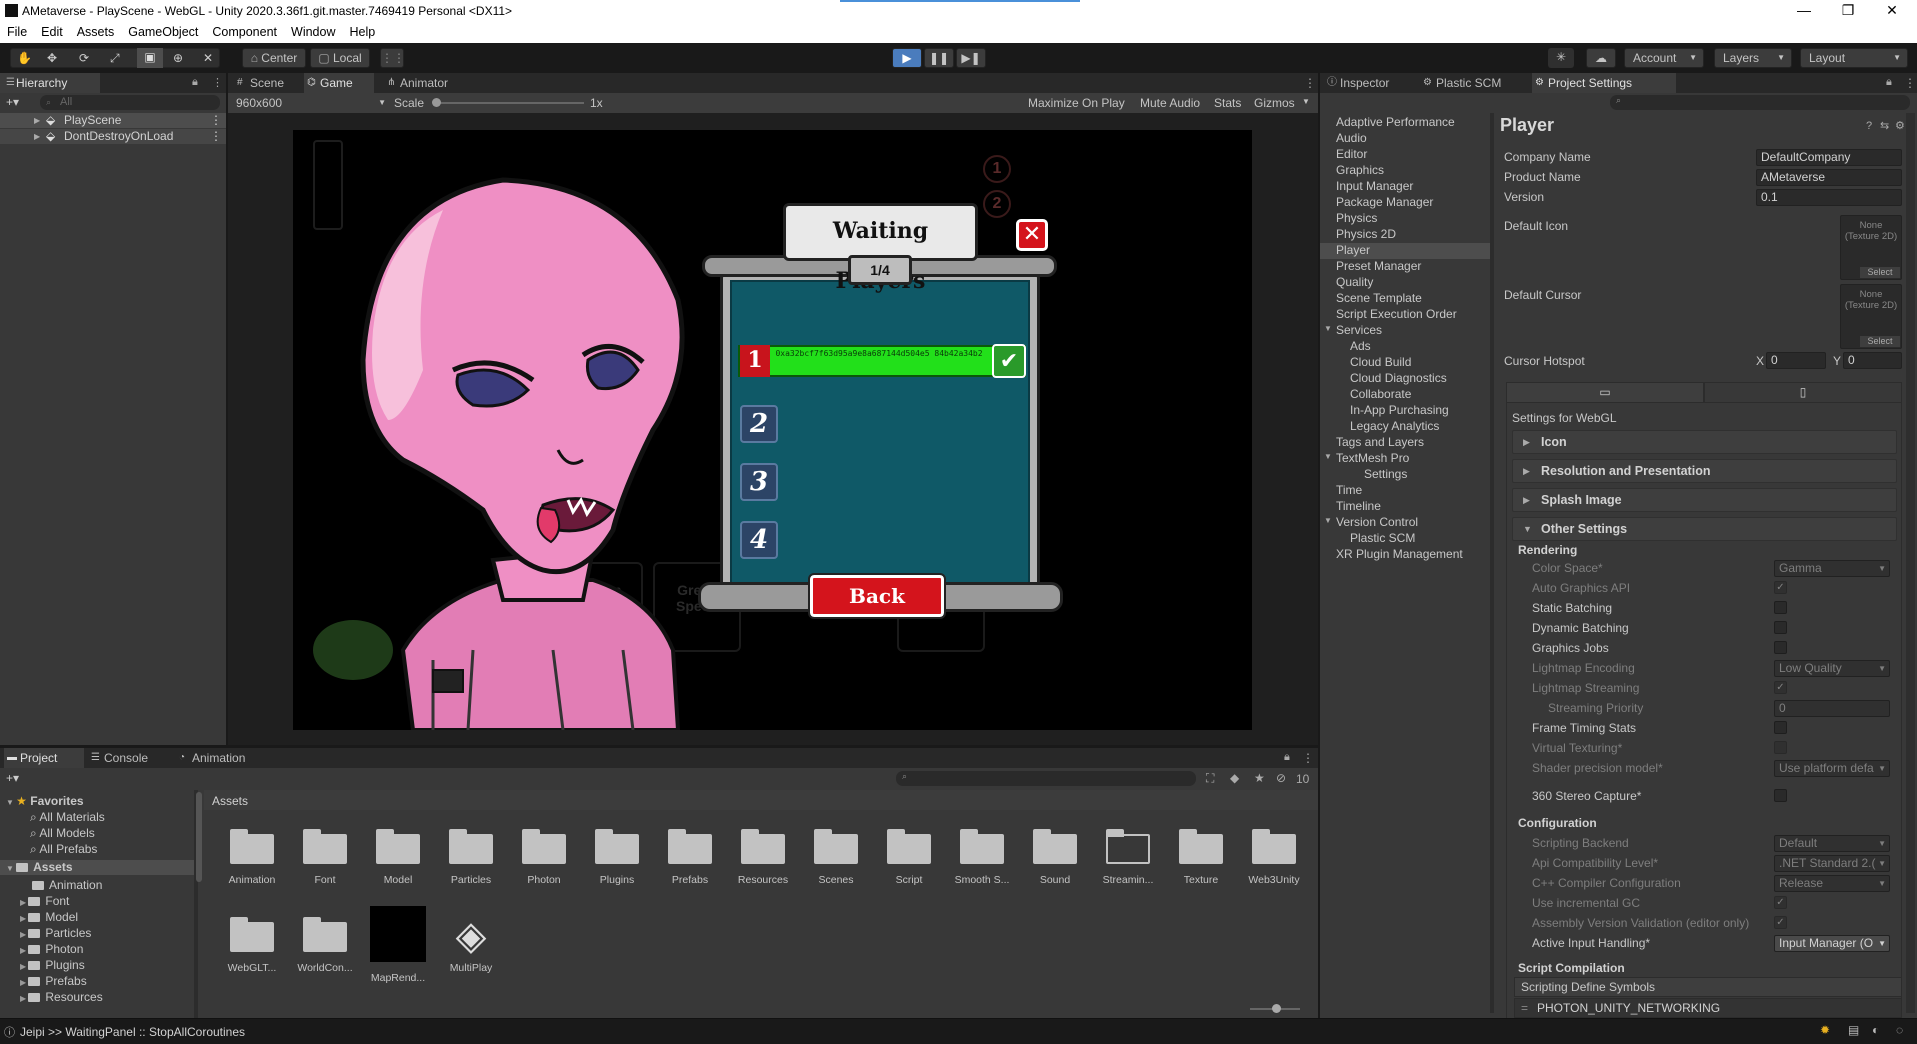  Describe the element at coordinates (63, 849) in the screenshot. I see `fav-all-prefabs: ⌕ All Prefabs` at that location.